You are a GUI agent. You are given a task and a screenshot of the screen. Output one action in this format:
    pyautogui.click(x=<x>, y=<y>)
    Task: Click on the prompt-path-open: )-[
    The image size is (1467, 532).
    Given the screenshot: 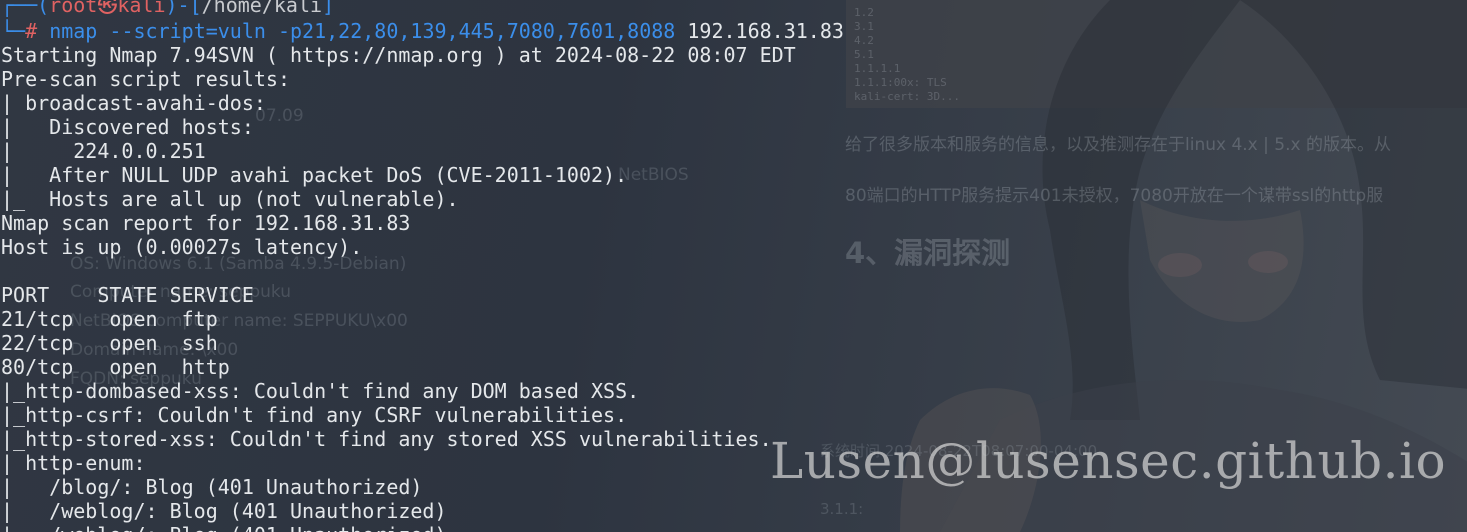 What is the action you would take?
    pyautogui.click(x=183, y=8)
    